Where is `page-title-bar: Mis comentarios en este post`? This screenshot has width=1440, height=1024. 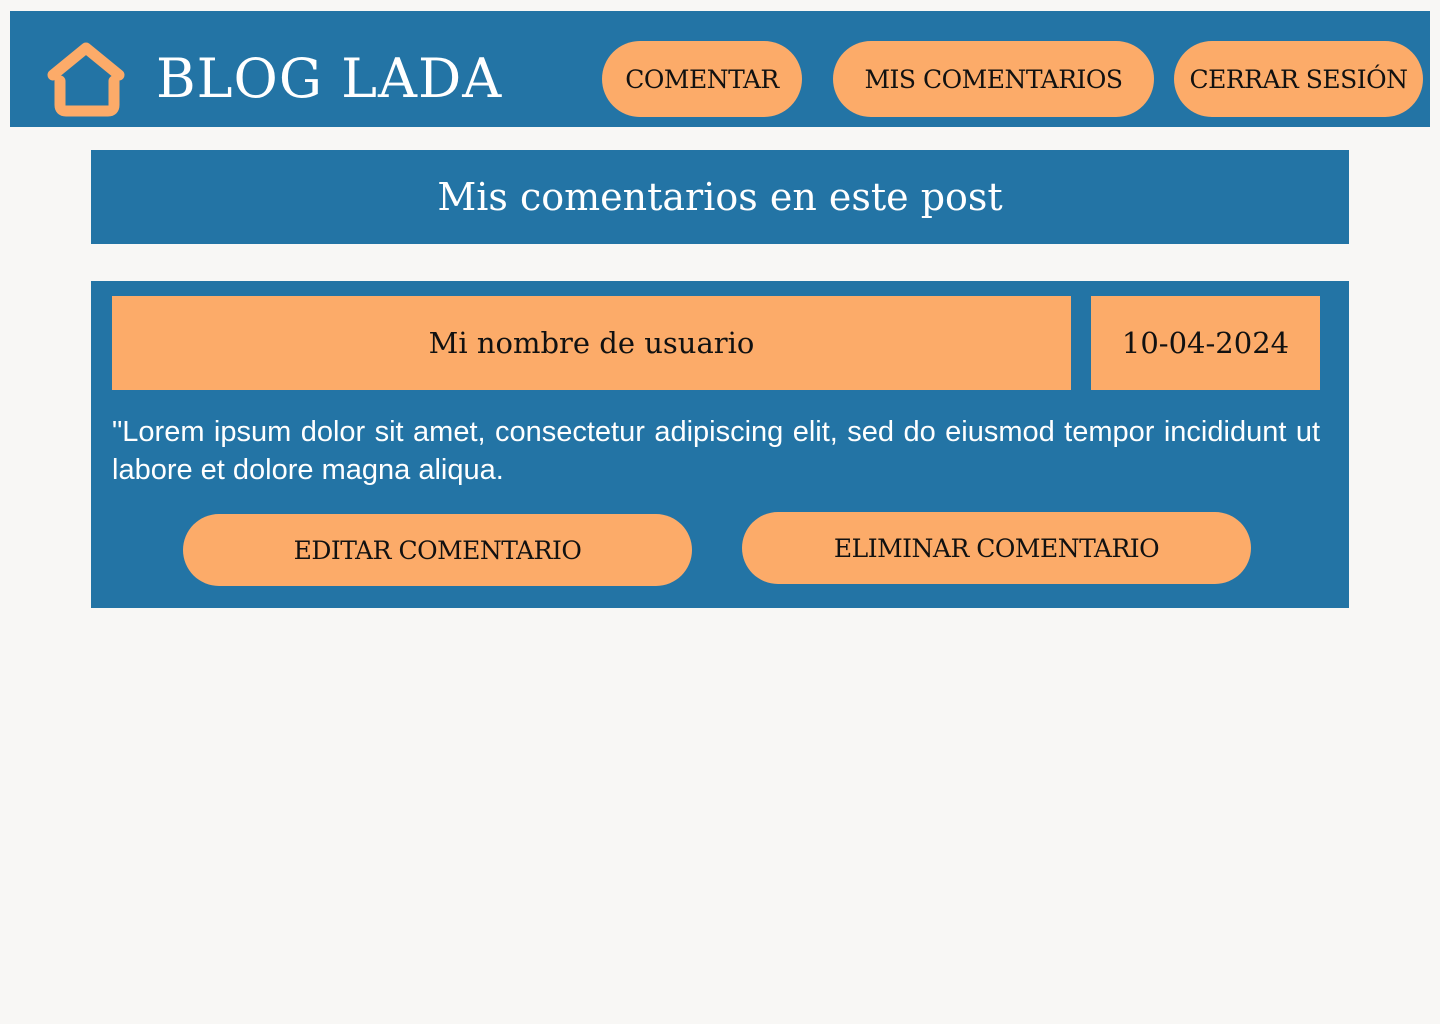
page-title-bar: Mis comentarios en este post is located at coordinates (720, 197).